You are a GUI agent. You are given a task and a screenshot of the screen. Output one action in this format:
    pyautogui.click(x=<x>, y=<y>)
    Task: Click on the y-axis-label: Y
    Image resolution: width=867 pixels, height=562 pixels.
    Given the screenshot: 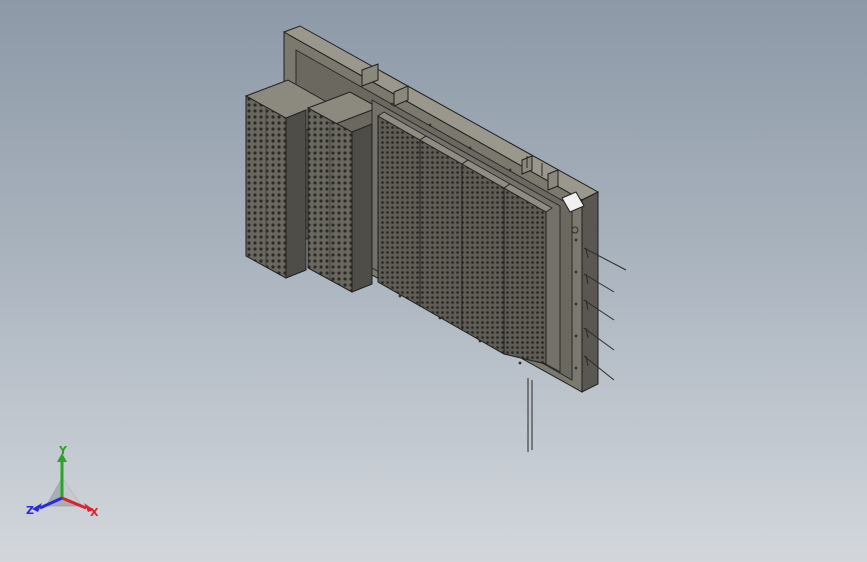 What is the action you would take?
    pyautogui.click(x=63, y=451)
    